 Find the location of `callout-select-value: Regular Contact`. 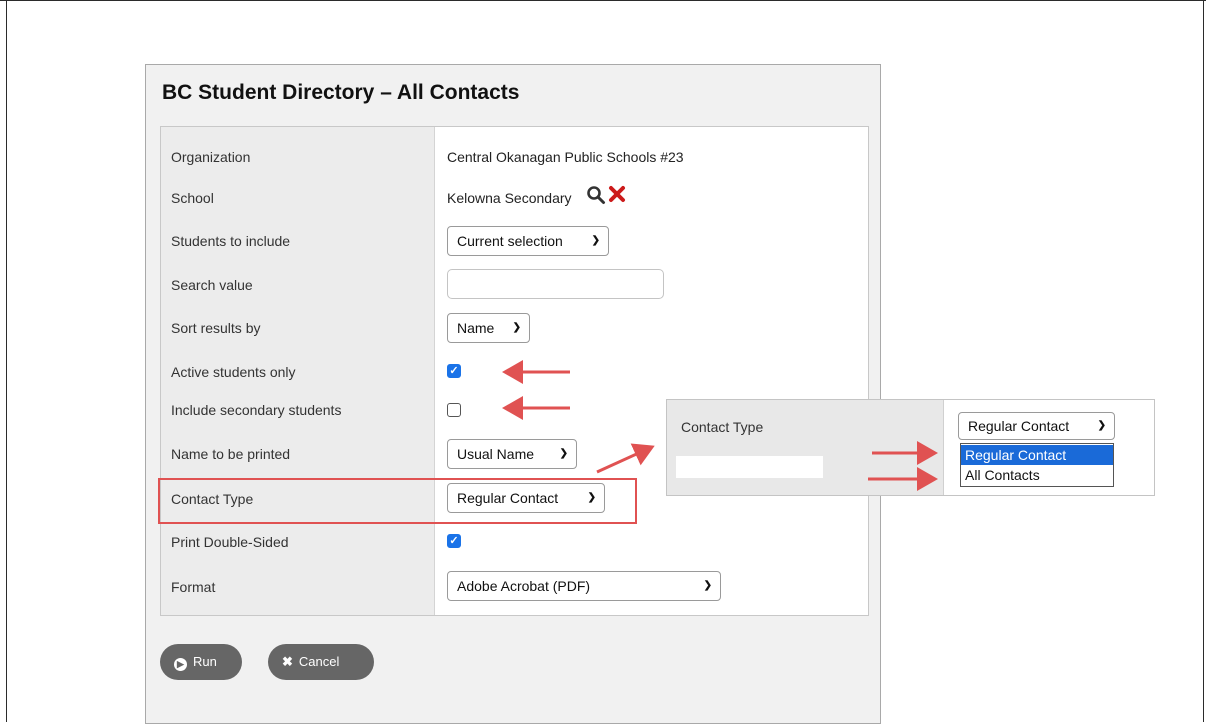

callout-select-value: Regular Contact is located at coordinates (1019, 426).